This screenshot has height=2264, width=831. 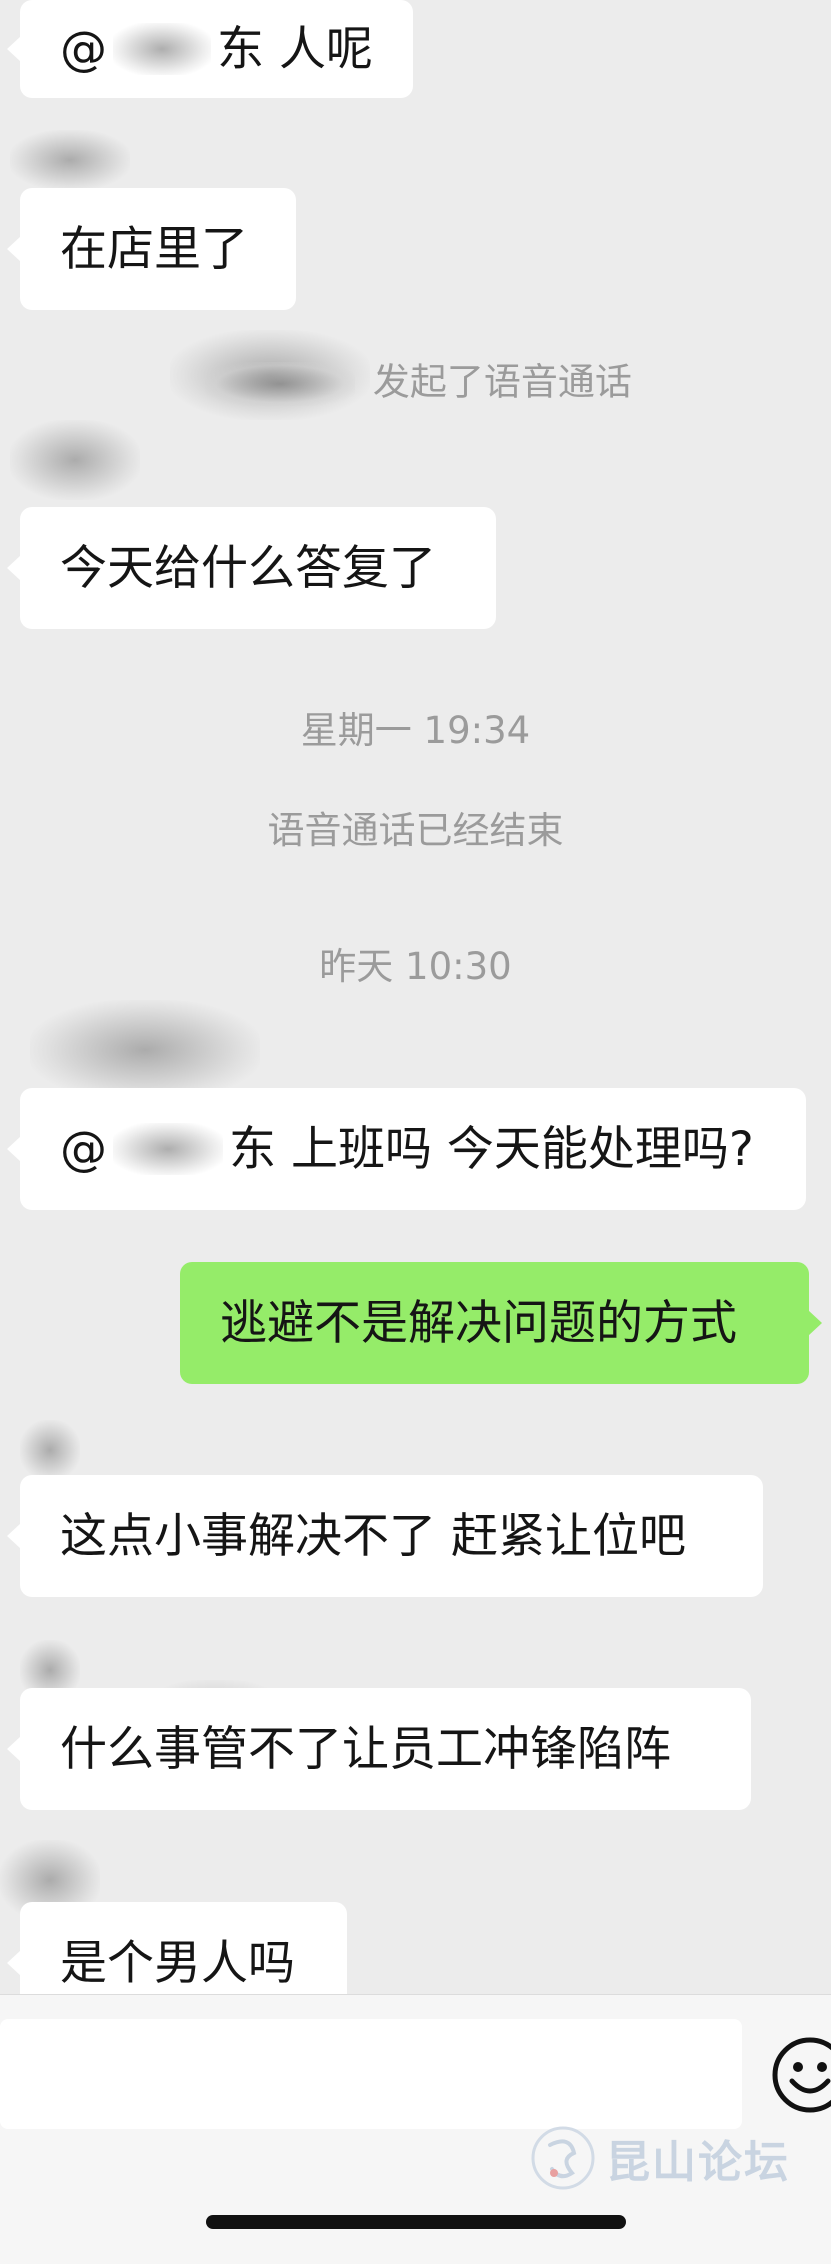 What do you see at coordinates (415, 830) in the screenshot?
I see `call-ended-notice: 语音通话已经结束` at bounding box center [415, 830].